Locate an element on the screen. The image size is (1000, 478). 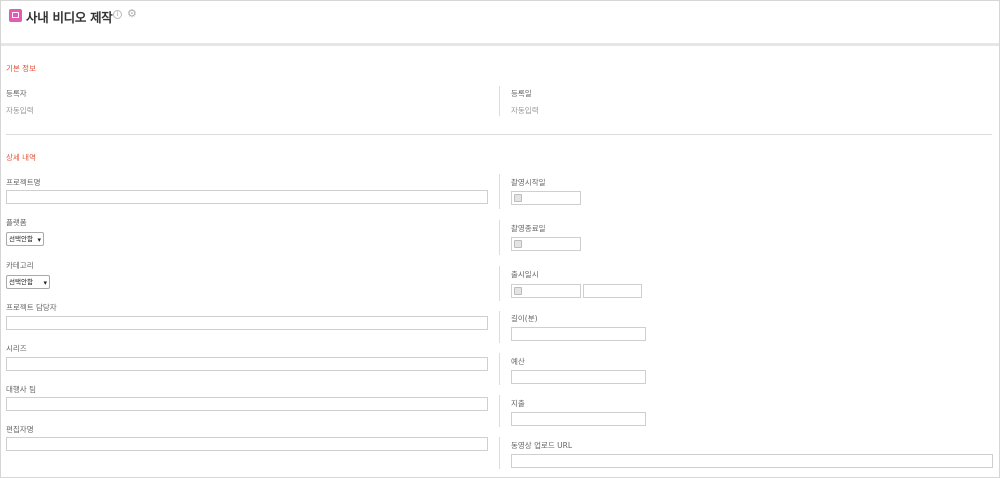
budget-input is located at coordinates (578, 377).